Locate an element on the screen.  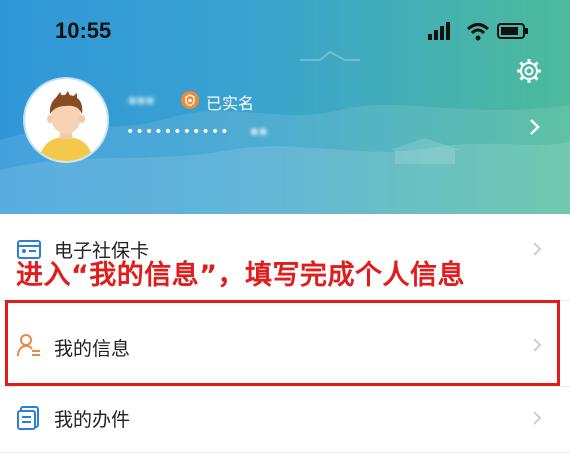
wifi-icon is located at coordinates (478, 32).